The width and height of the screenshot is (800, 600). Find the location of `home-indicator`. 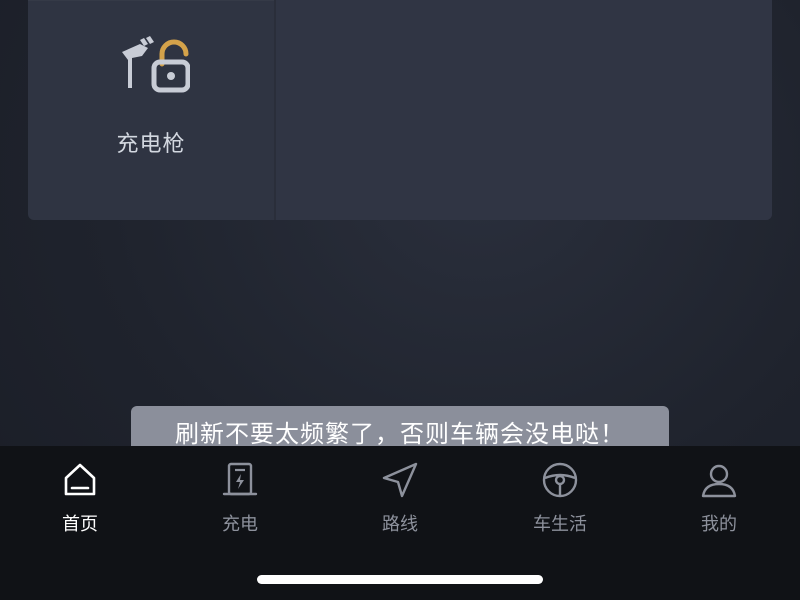

home-indicator is located at coordinates (400, 579).